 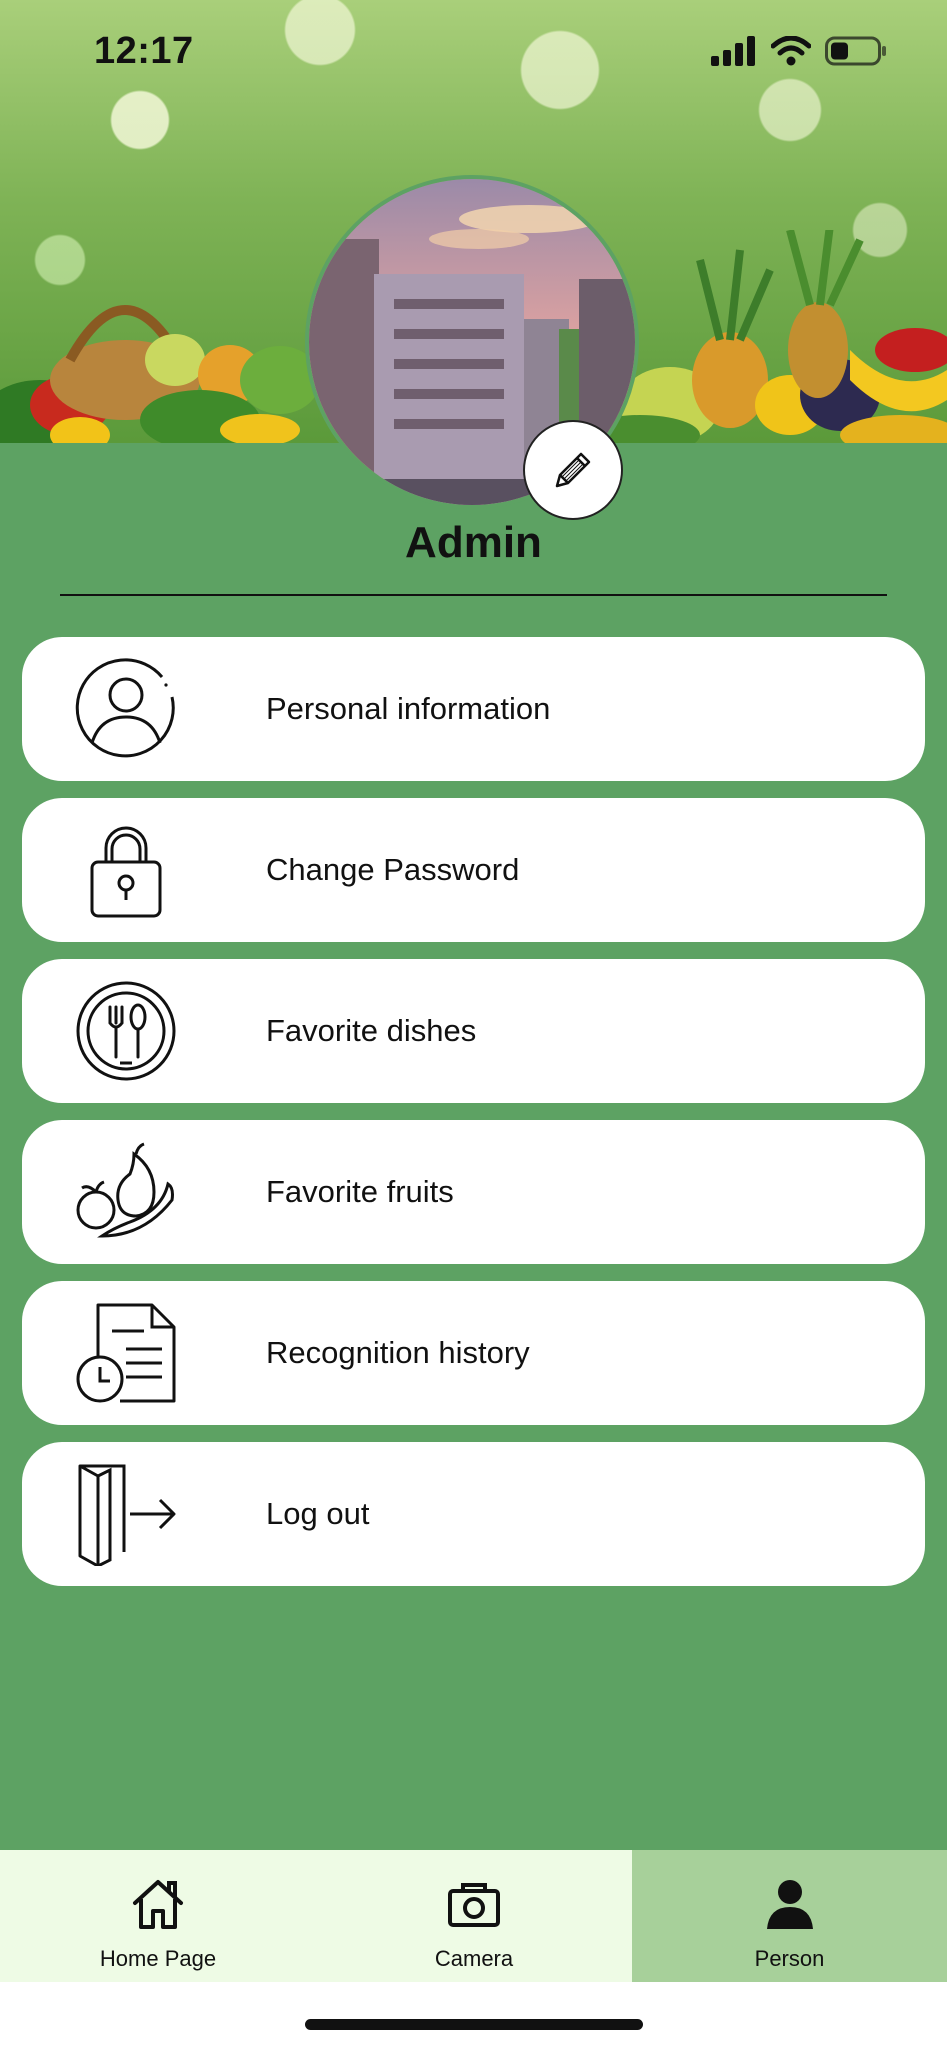 What do you see at coordinates (473, 1192) in the screenshot?
I see `menu-item-favorite-fruits: Favorite fruits` at bounding box center [473, 1192].